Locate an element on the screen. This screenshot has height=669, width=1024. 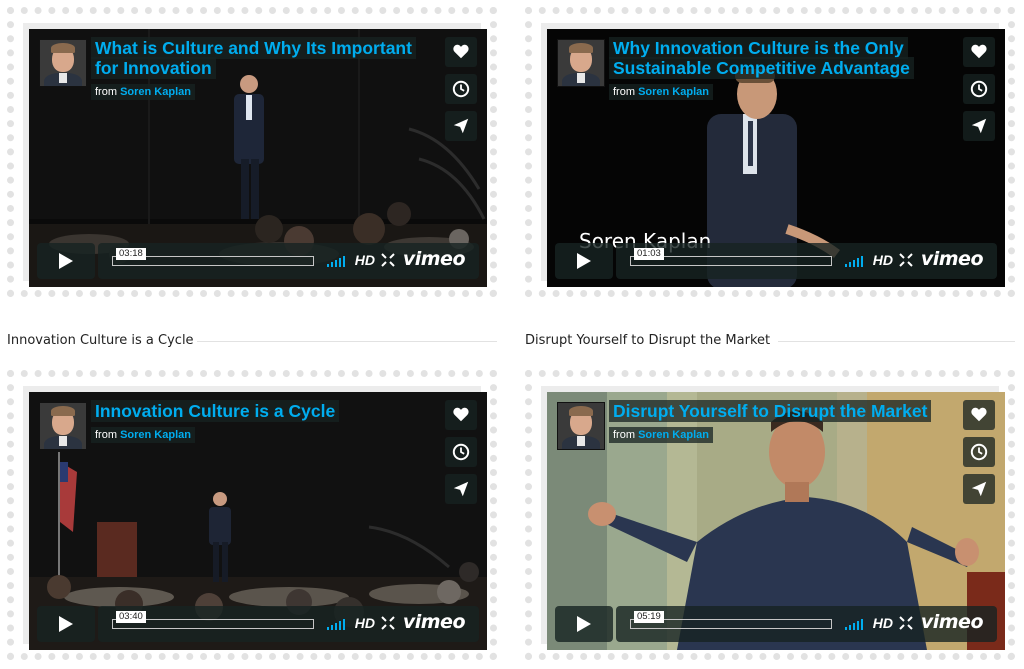
video-title-line2: Sustainable Competitive Advantage is located at coordinates (761, 68).